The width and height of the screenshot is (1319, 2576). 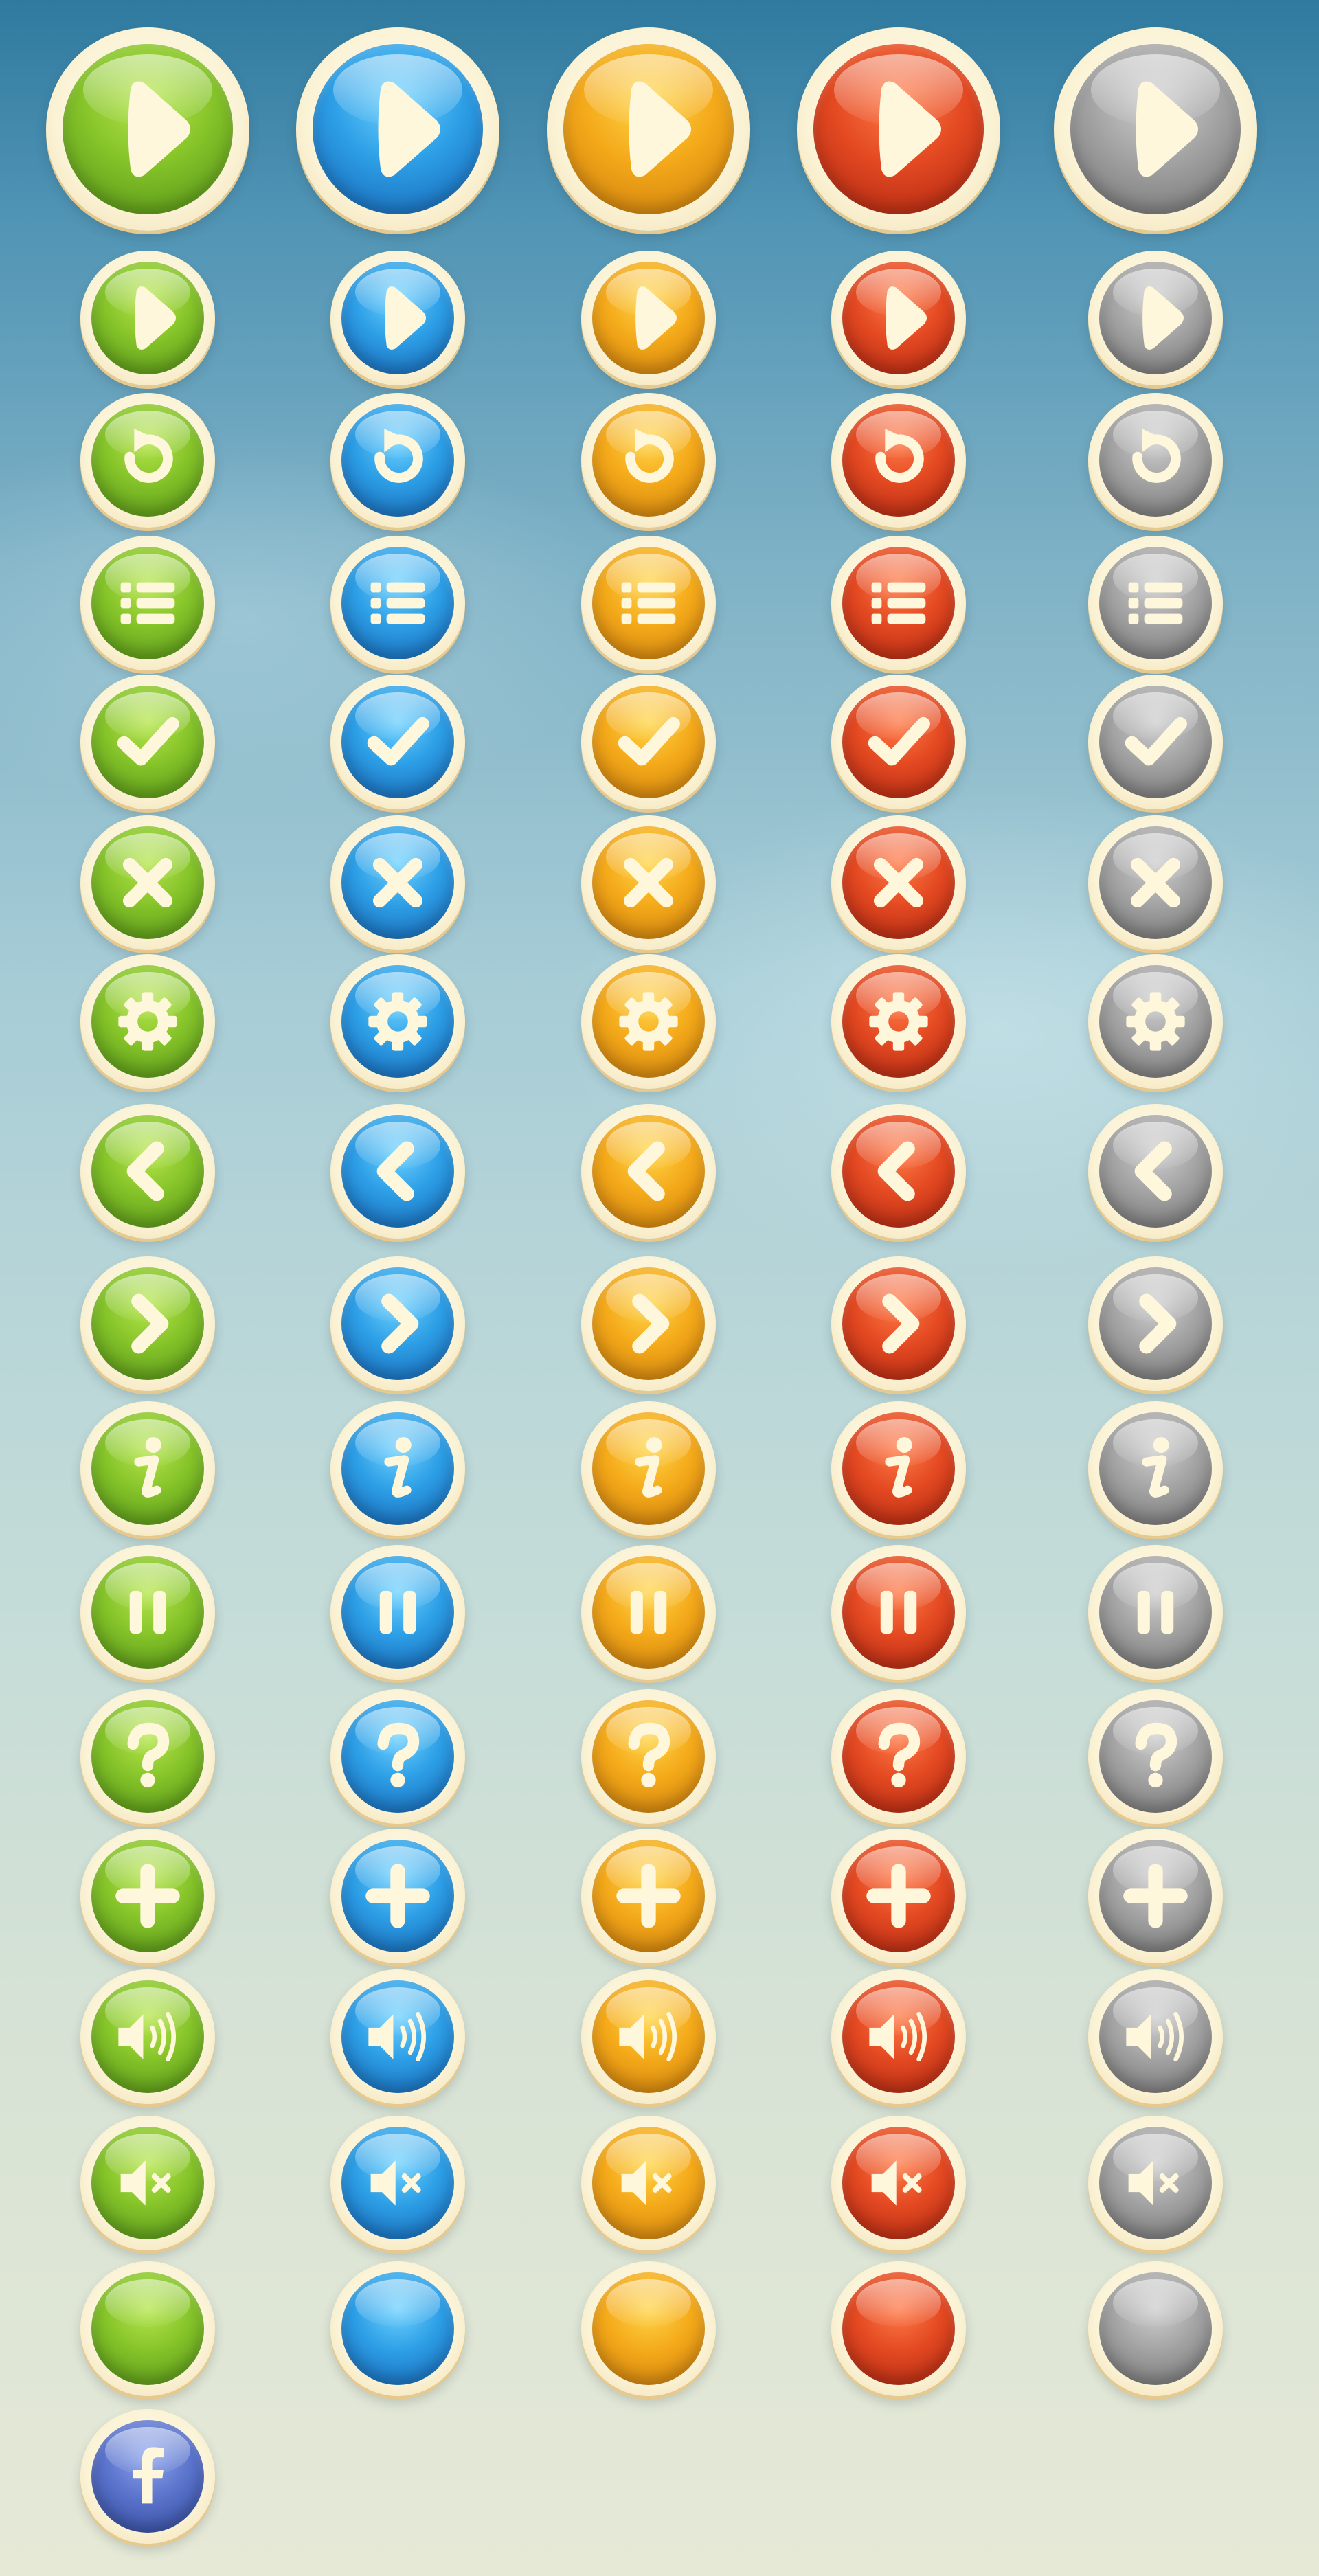 What do you see at coordinates (398, 1323) in the screenshot?
I see `arrow-right-button-blue` at bounding box center [398, 1323].